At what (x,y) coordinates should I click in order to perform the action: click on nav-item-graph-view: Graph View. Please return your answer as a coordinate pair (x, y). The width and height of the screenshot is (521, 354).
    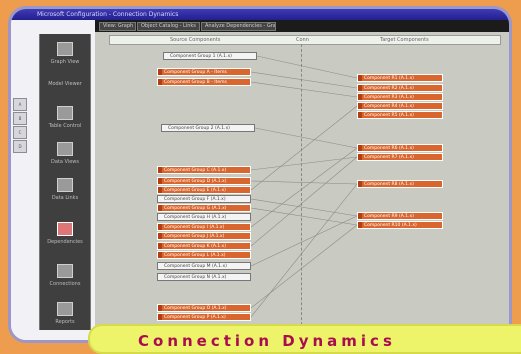
    Looking at the image, I should click on (65, 53).